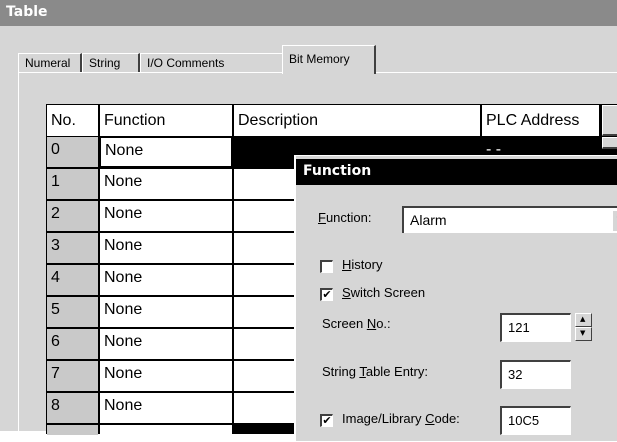 This screenshot has width=617, height=442. Describe the element at coordinates (326, 266) in the screenshot. I see `history-checkbox` at that location.